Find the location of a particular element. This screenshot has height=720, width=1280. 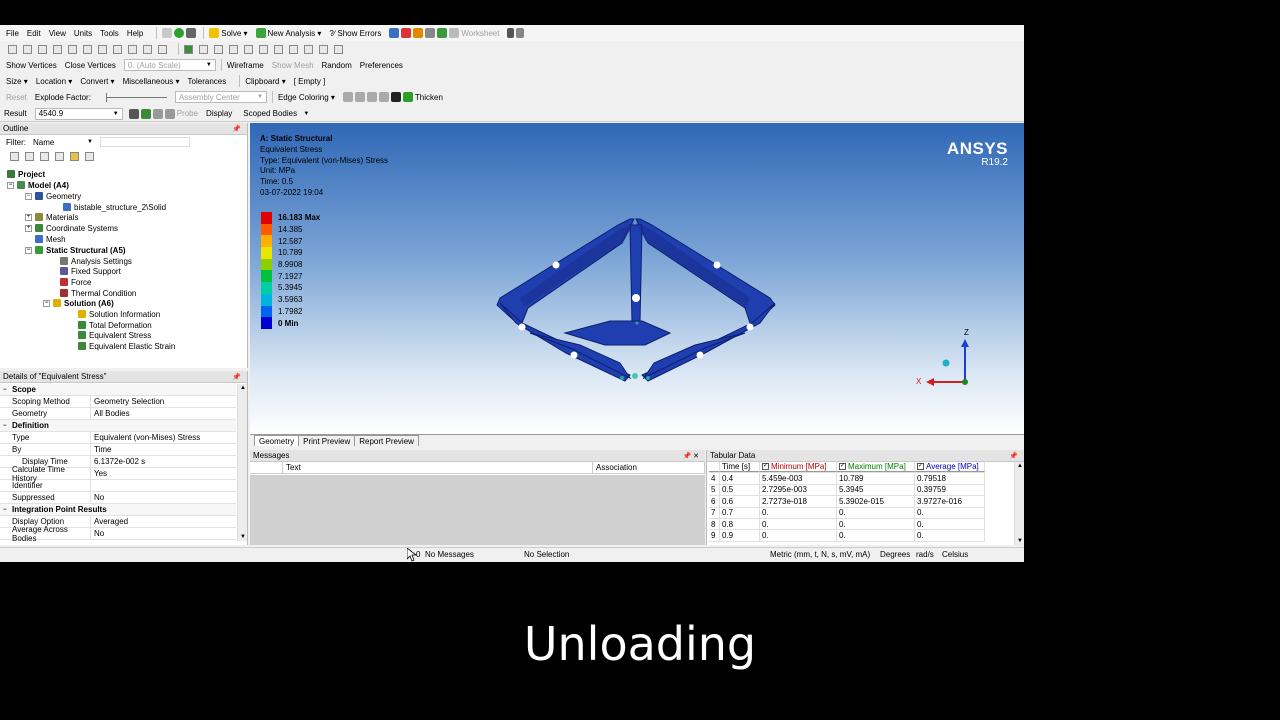

edge-direction-icon is located at coordinates (395, 97).